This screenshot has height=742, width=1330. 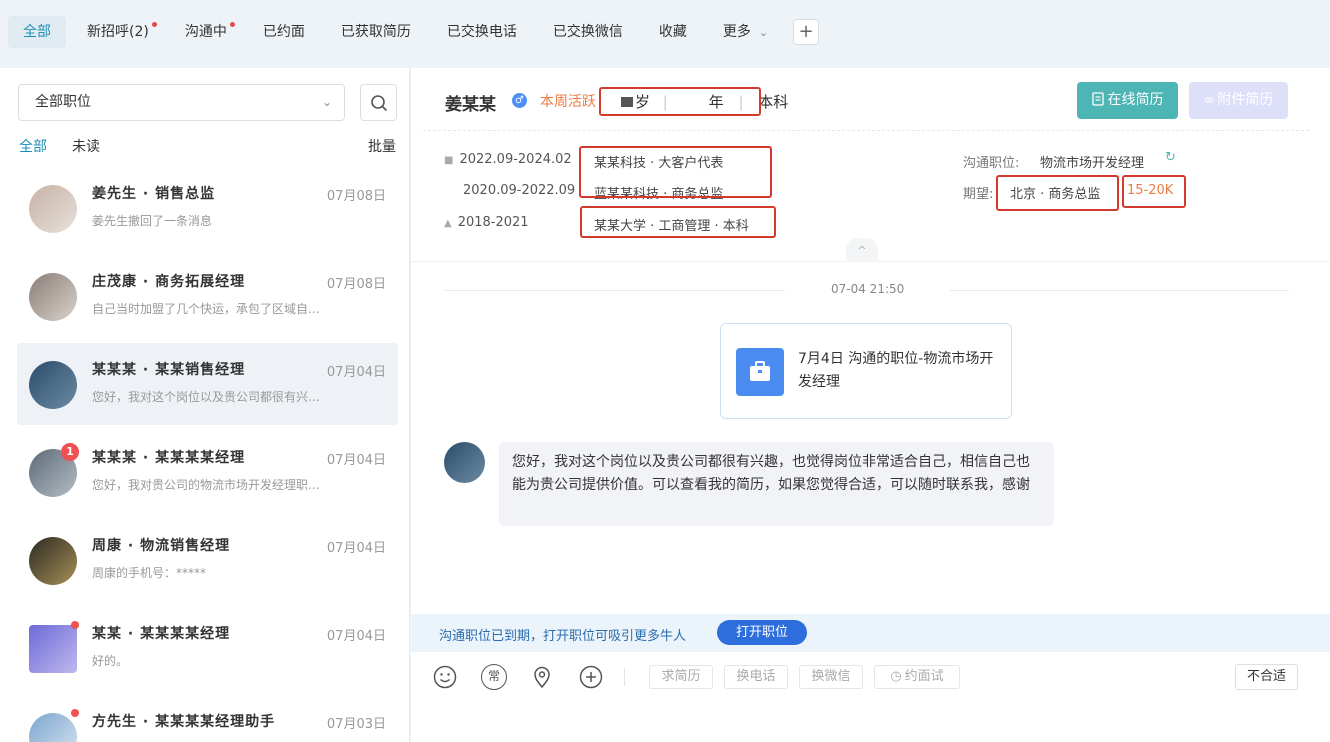 What do you see at coordinates (494, 677) in the screenshot?
I see `common-phrases-button: 常` at bounding box center [494, 677].